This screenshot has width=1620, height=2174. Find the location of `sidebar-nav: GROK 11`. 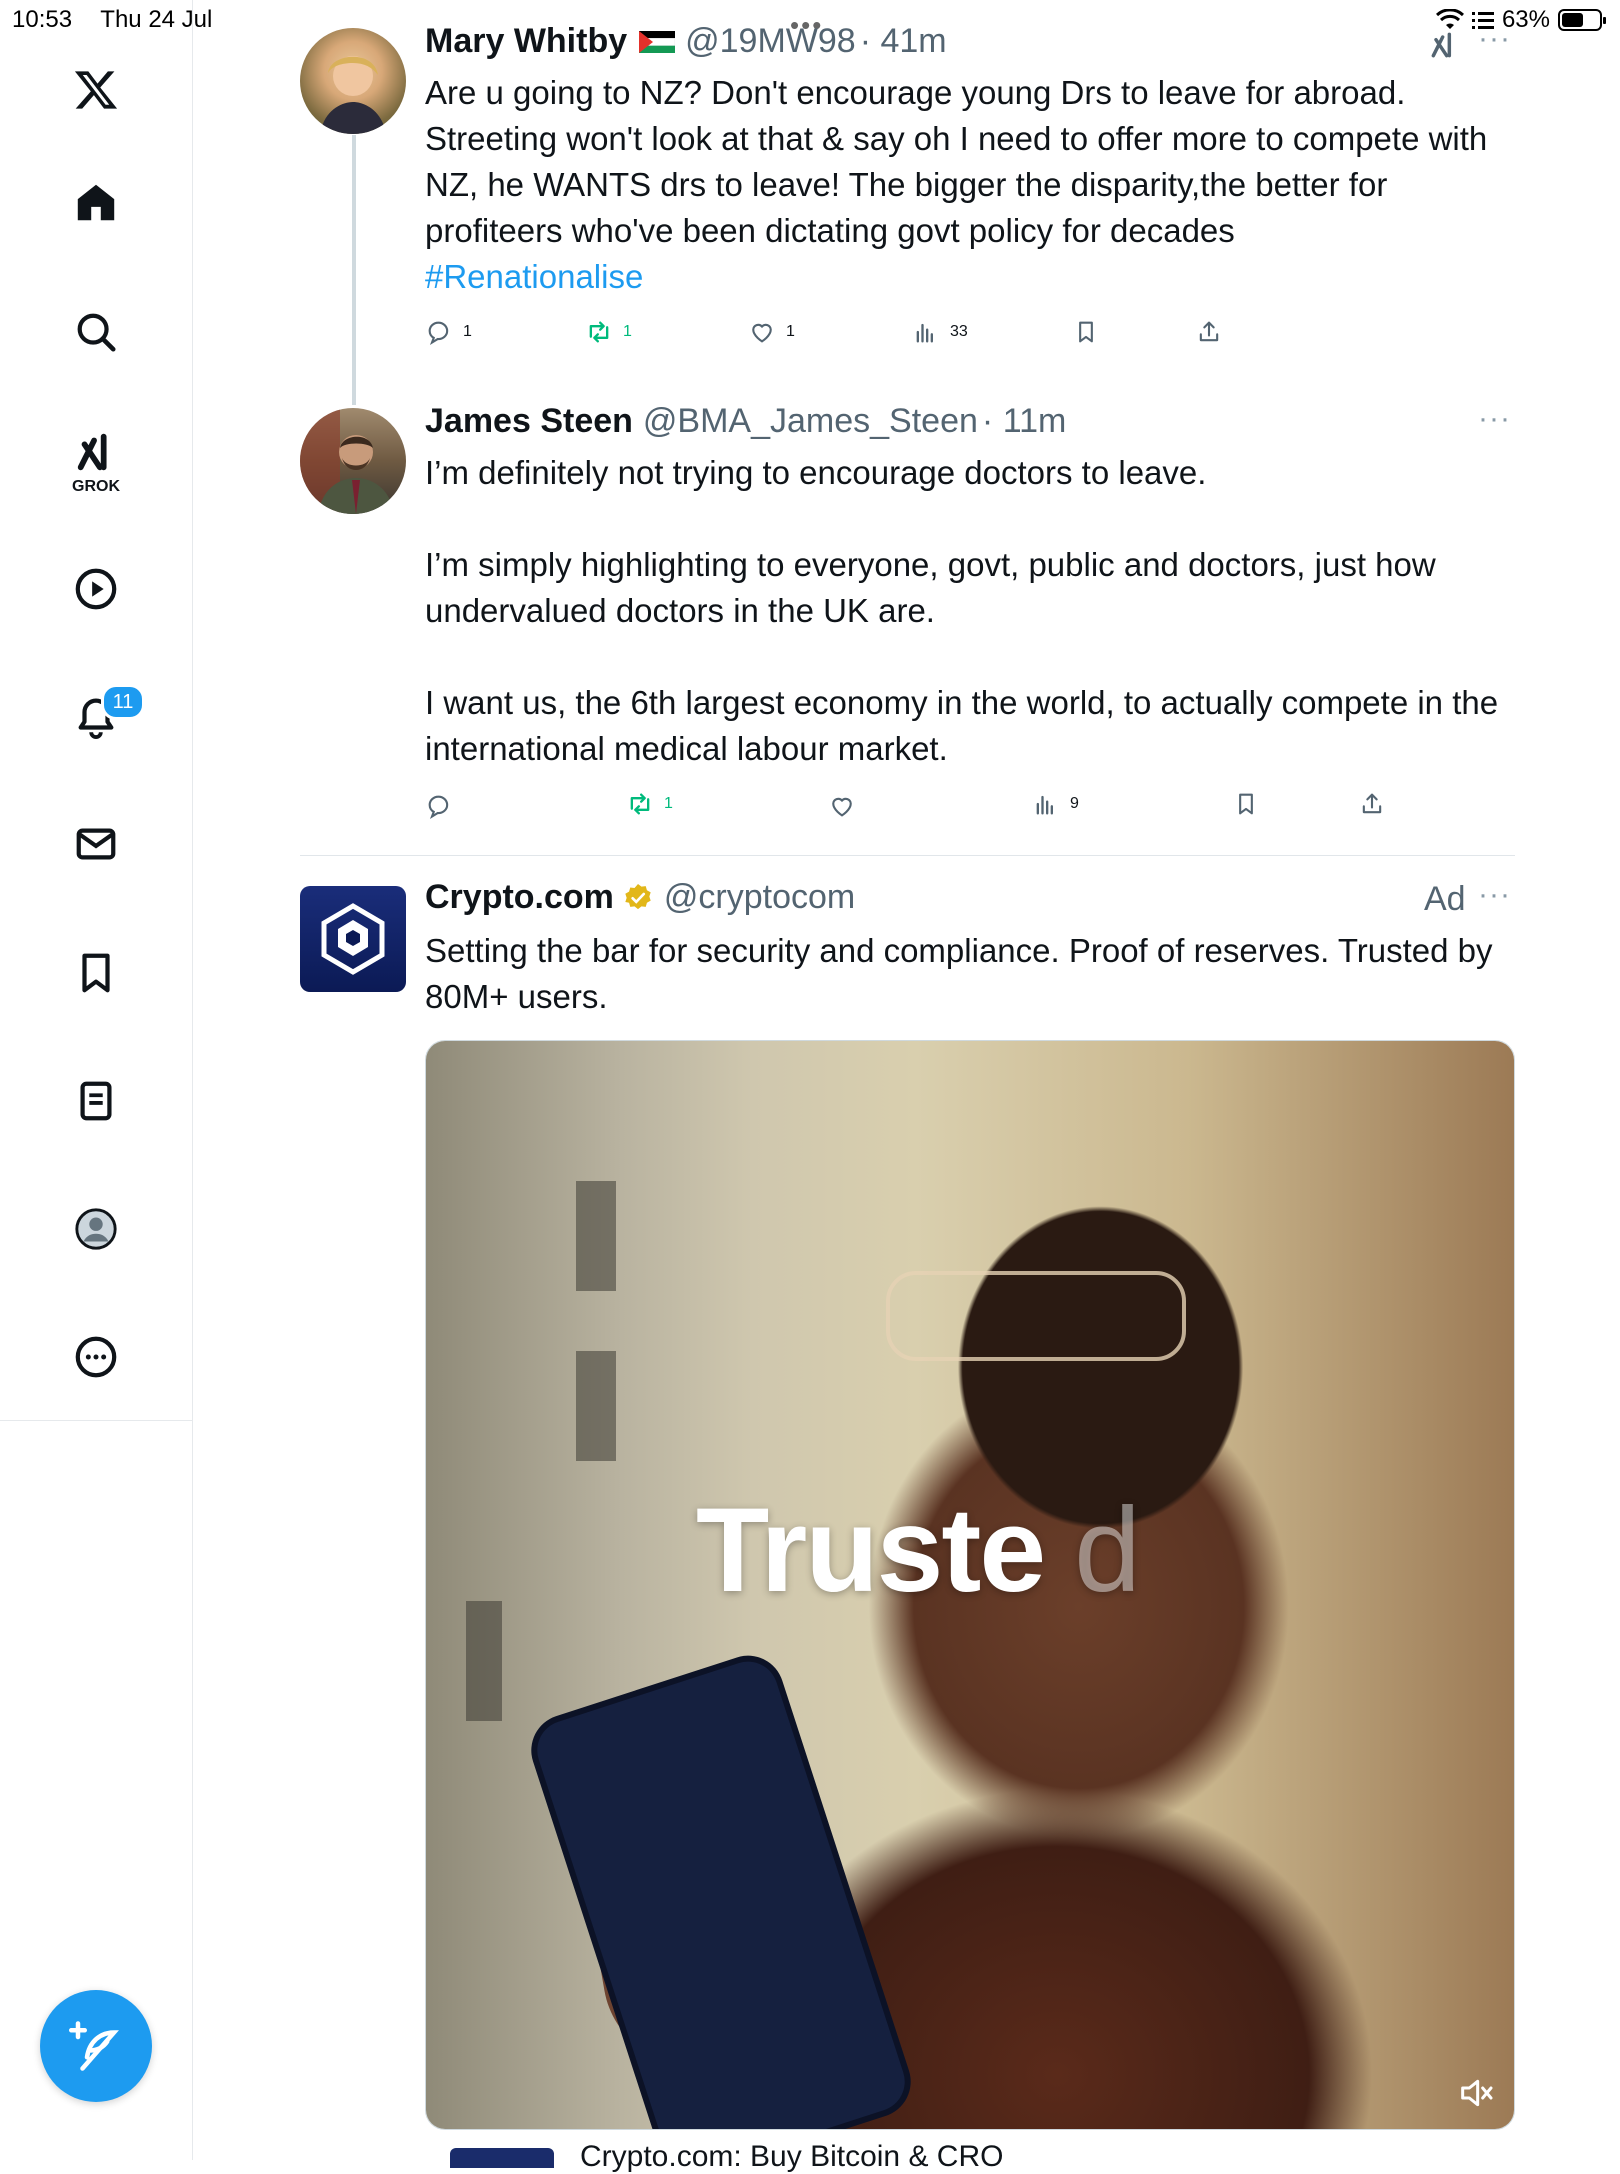

sidebar-nav: GROK 11 is located at coordinates (96, 1080).